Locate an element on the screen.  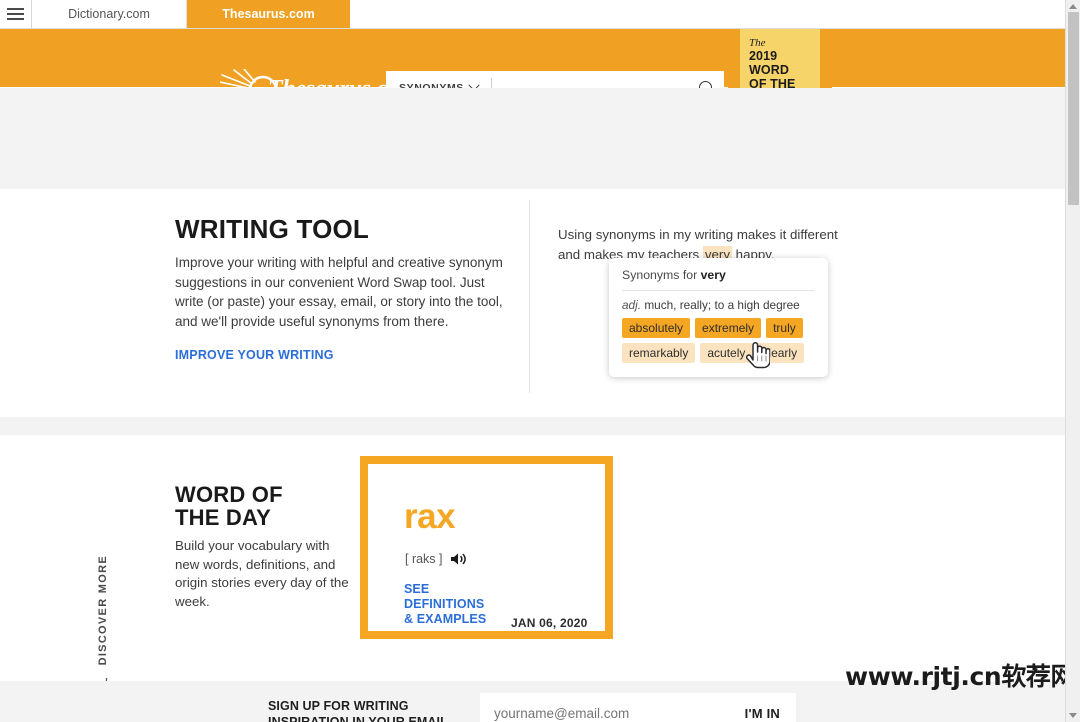
scroll-down-arrow-icon is located at coordinates (1073, 715).